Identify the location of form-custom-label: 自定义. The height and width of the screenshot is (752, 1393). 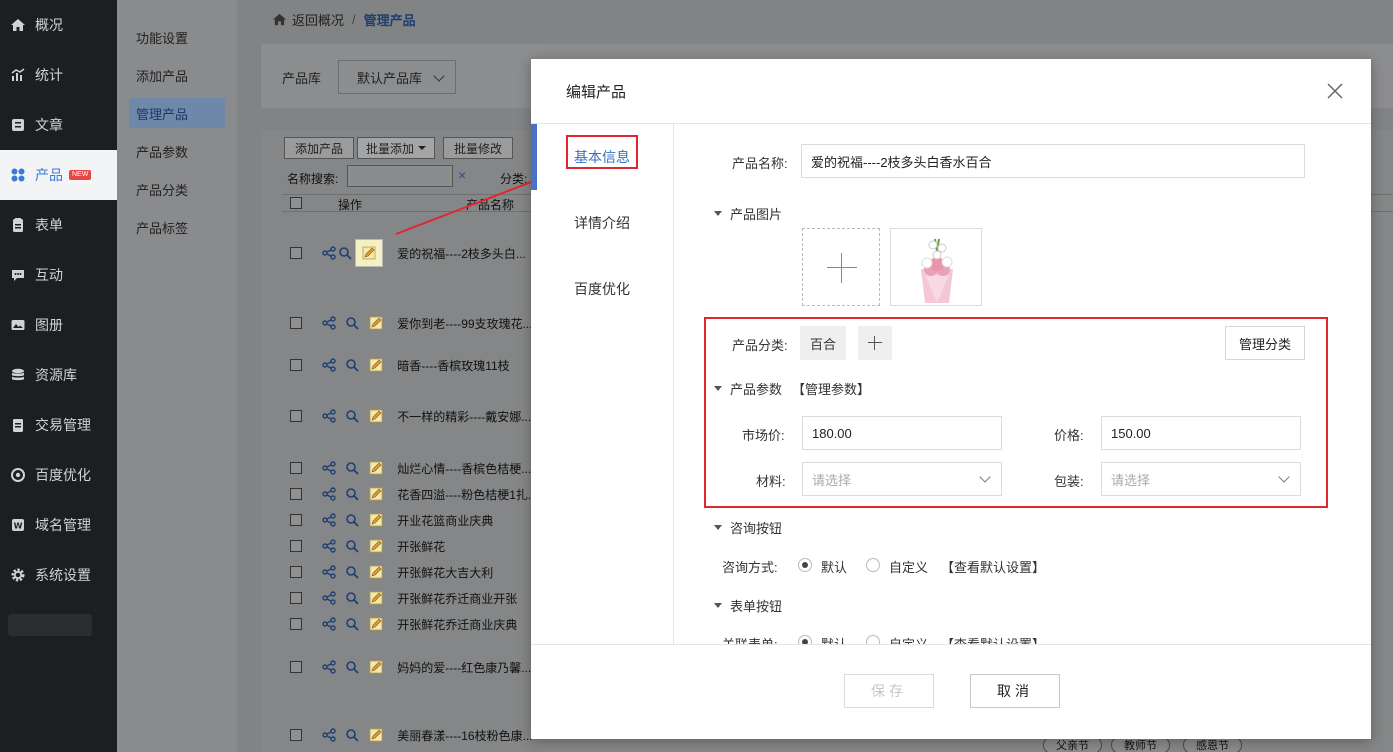
(908, 639).